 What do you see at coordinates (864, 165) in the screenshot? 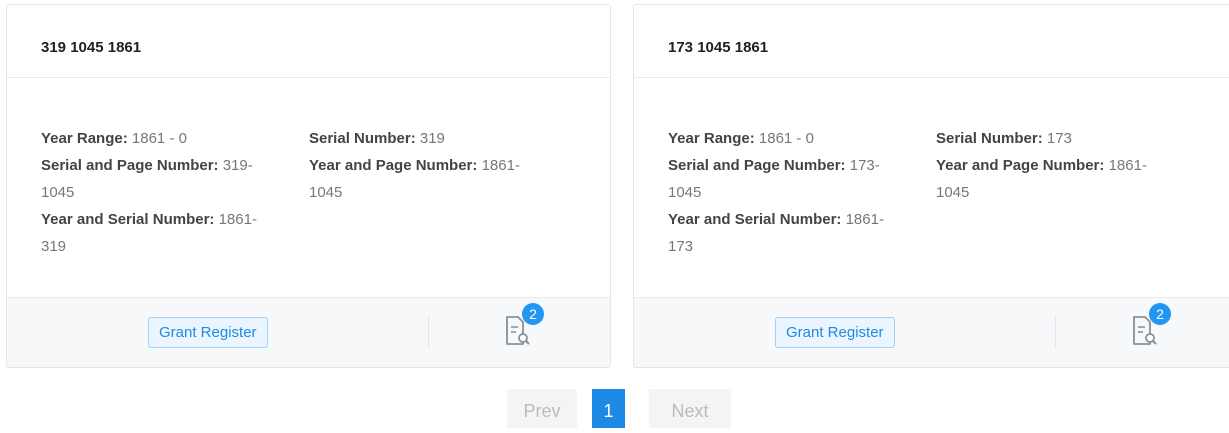
I see `field-value: 173-` at bounding box center [864, 165].